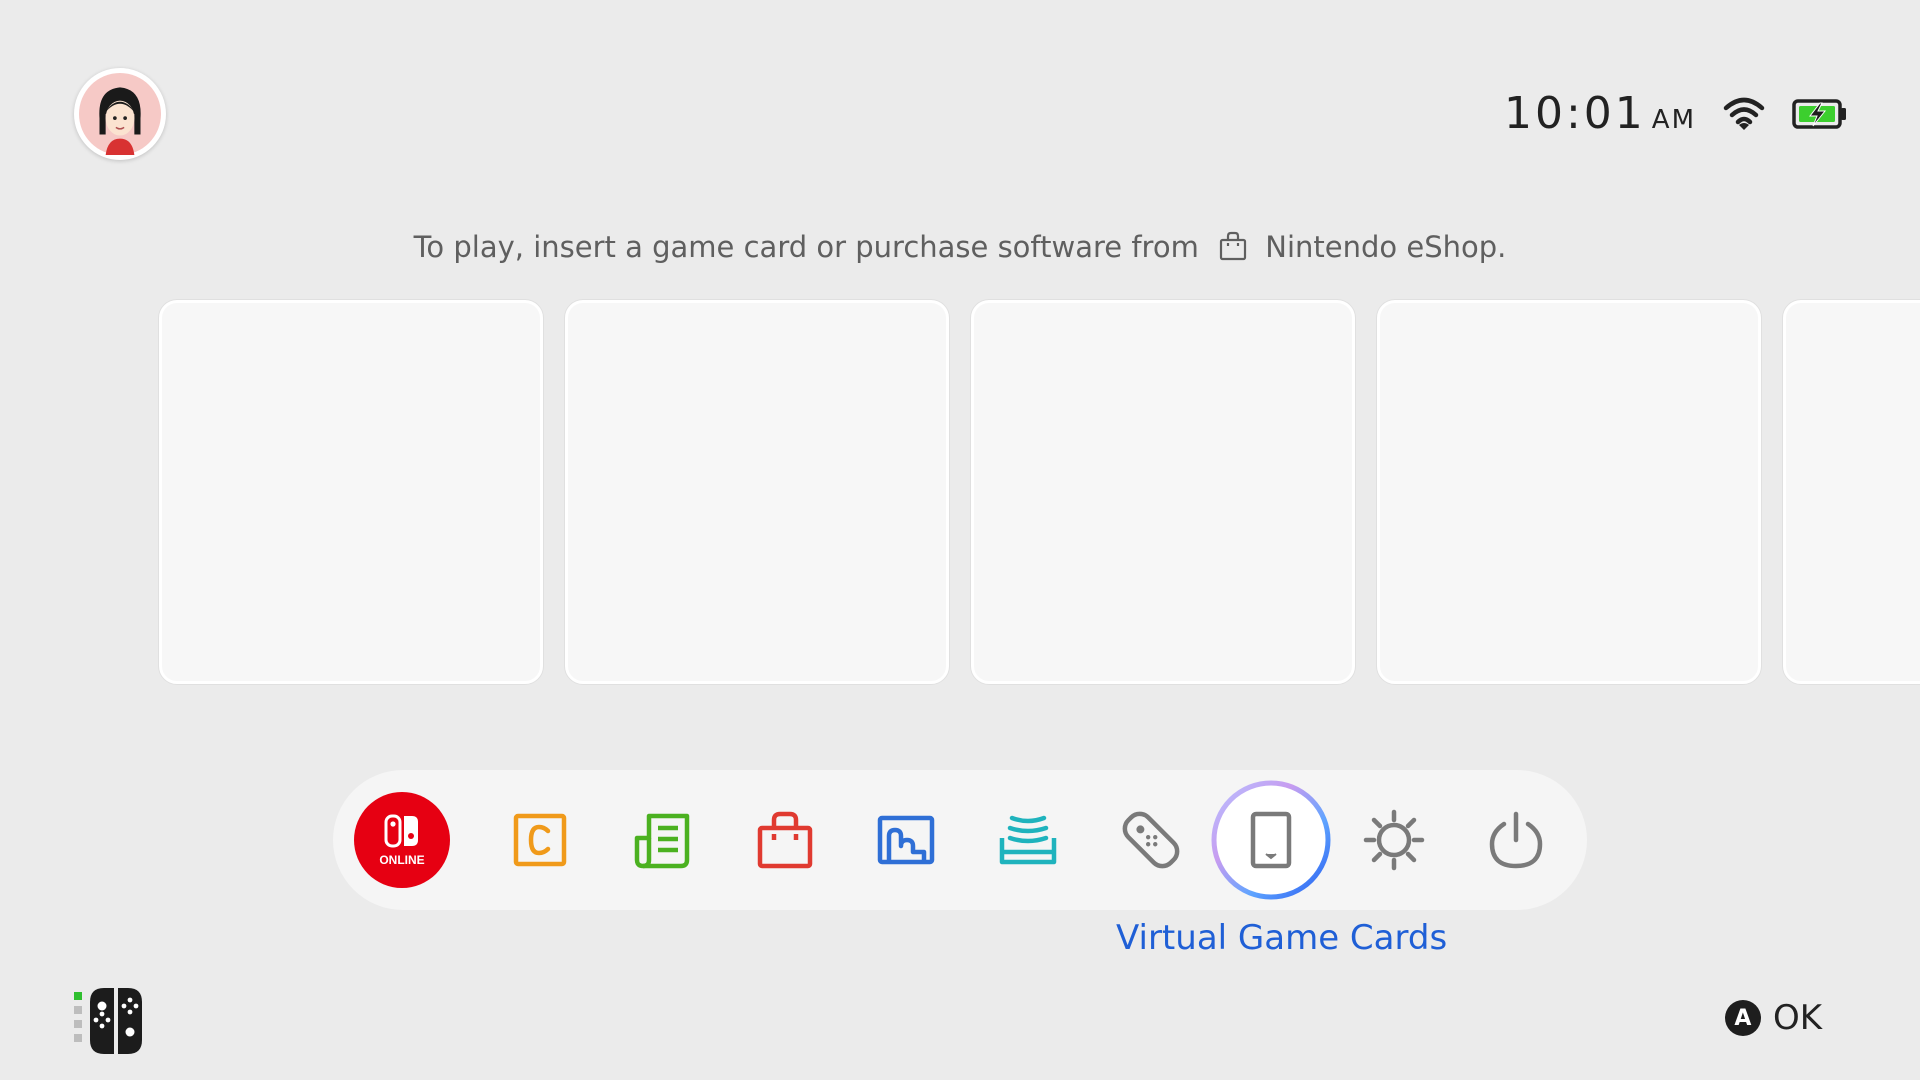 Image resolution: width=1920 pixels, height=1080 pixels. What do you see at coordinates (1673, 120) in the screenshot?
I see `clock-ampm: AM` at bounding box center [1673, 120].